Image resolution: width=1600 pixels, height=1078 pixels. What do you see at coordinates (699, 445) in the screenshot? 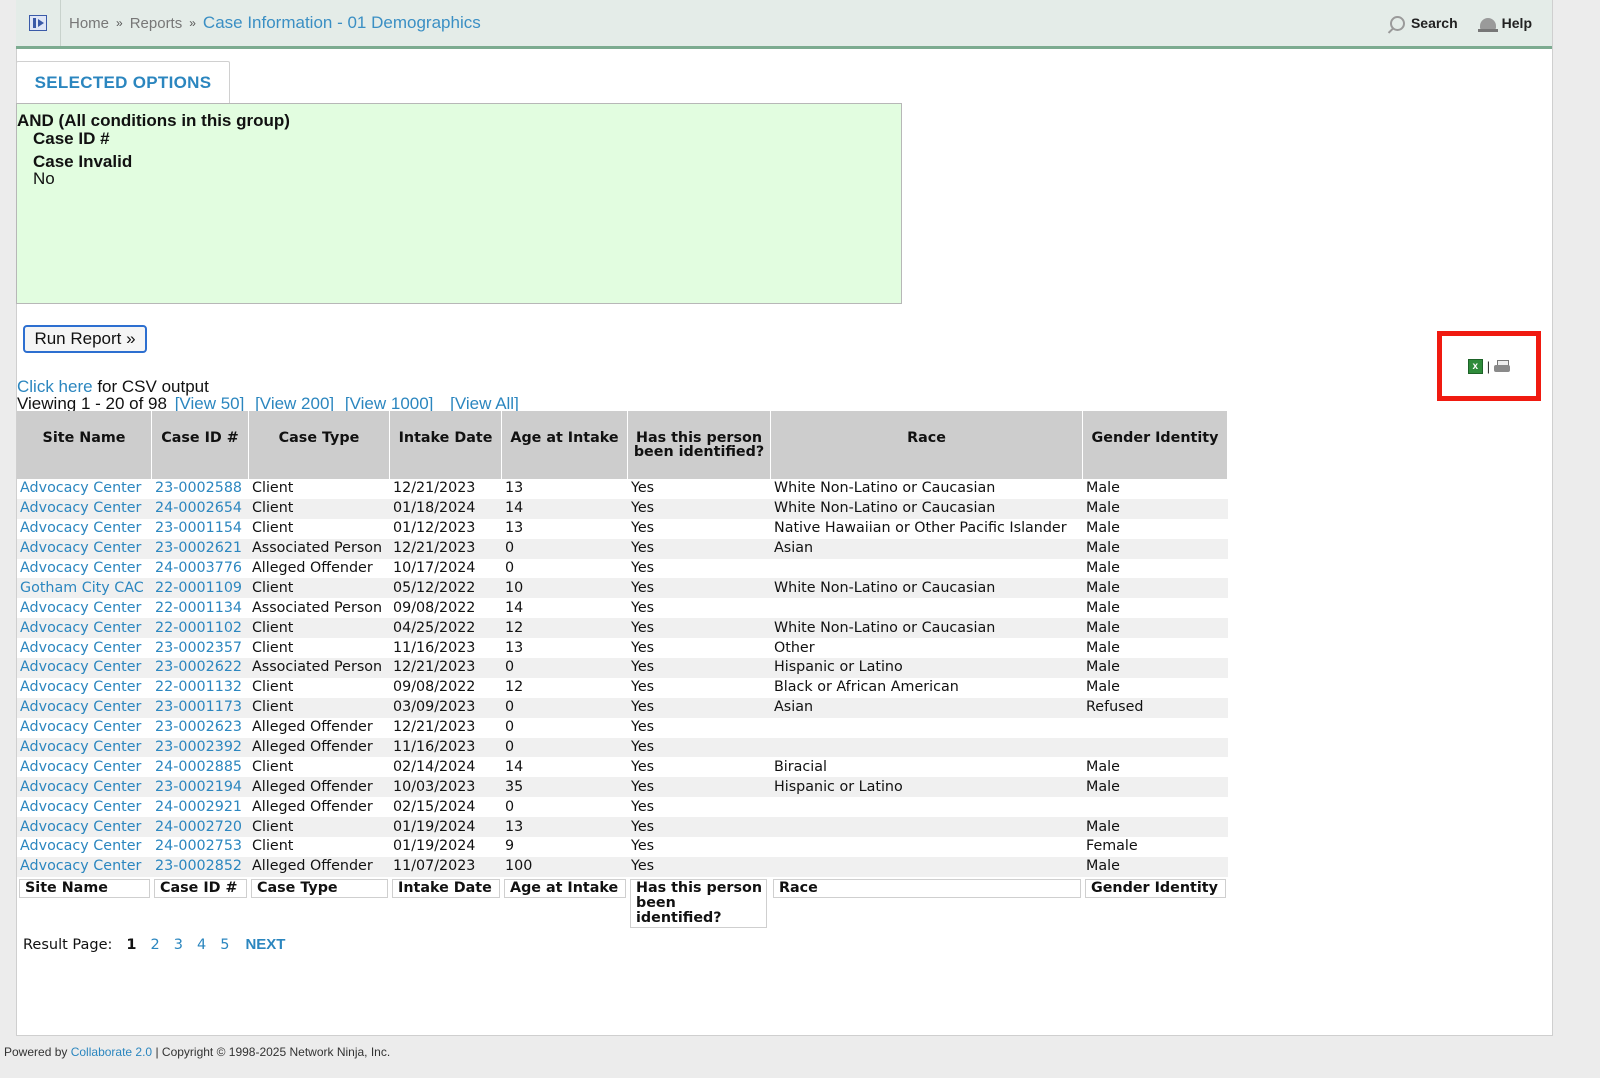
I see `column-header-identified: Has this person been identified?` at bounding box center [699, 445].